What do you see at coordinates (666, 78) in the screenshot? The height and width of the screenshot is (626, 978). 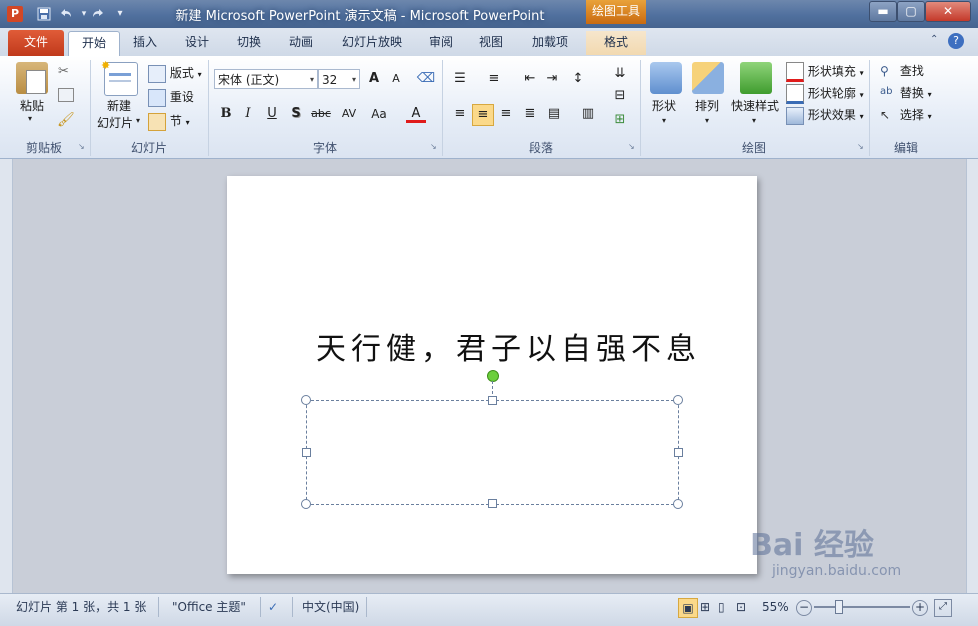 I see `shapes-button` at bounding box center [666, 78].